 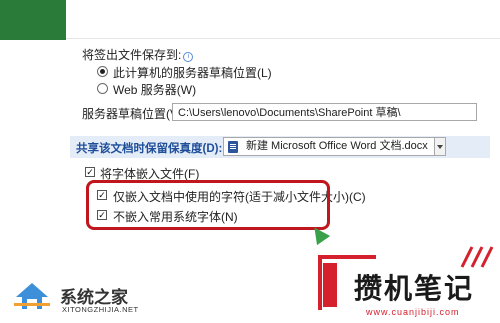 I want to click on radio-local-draft-label: 此计算机的服务器草稿位置(L), so click(x=192, y=72).